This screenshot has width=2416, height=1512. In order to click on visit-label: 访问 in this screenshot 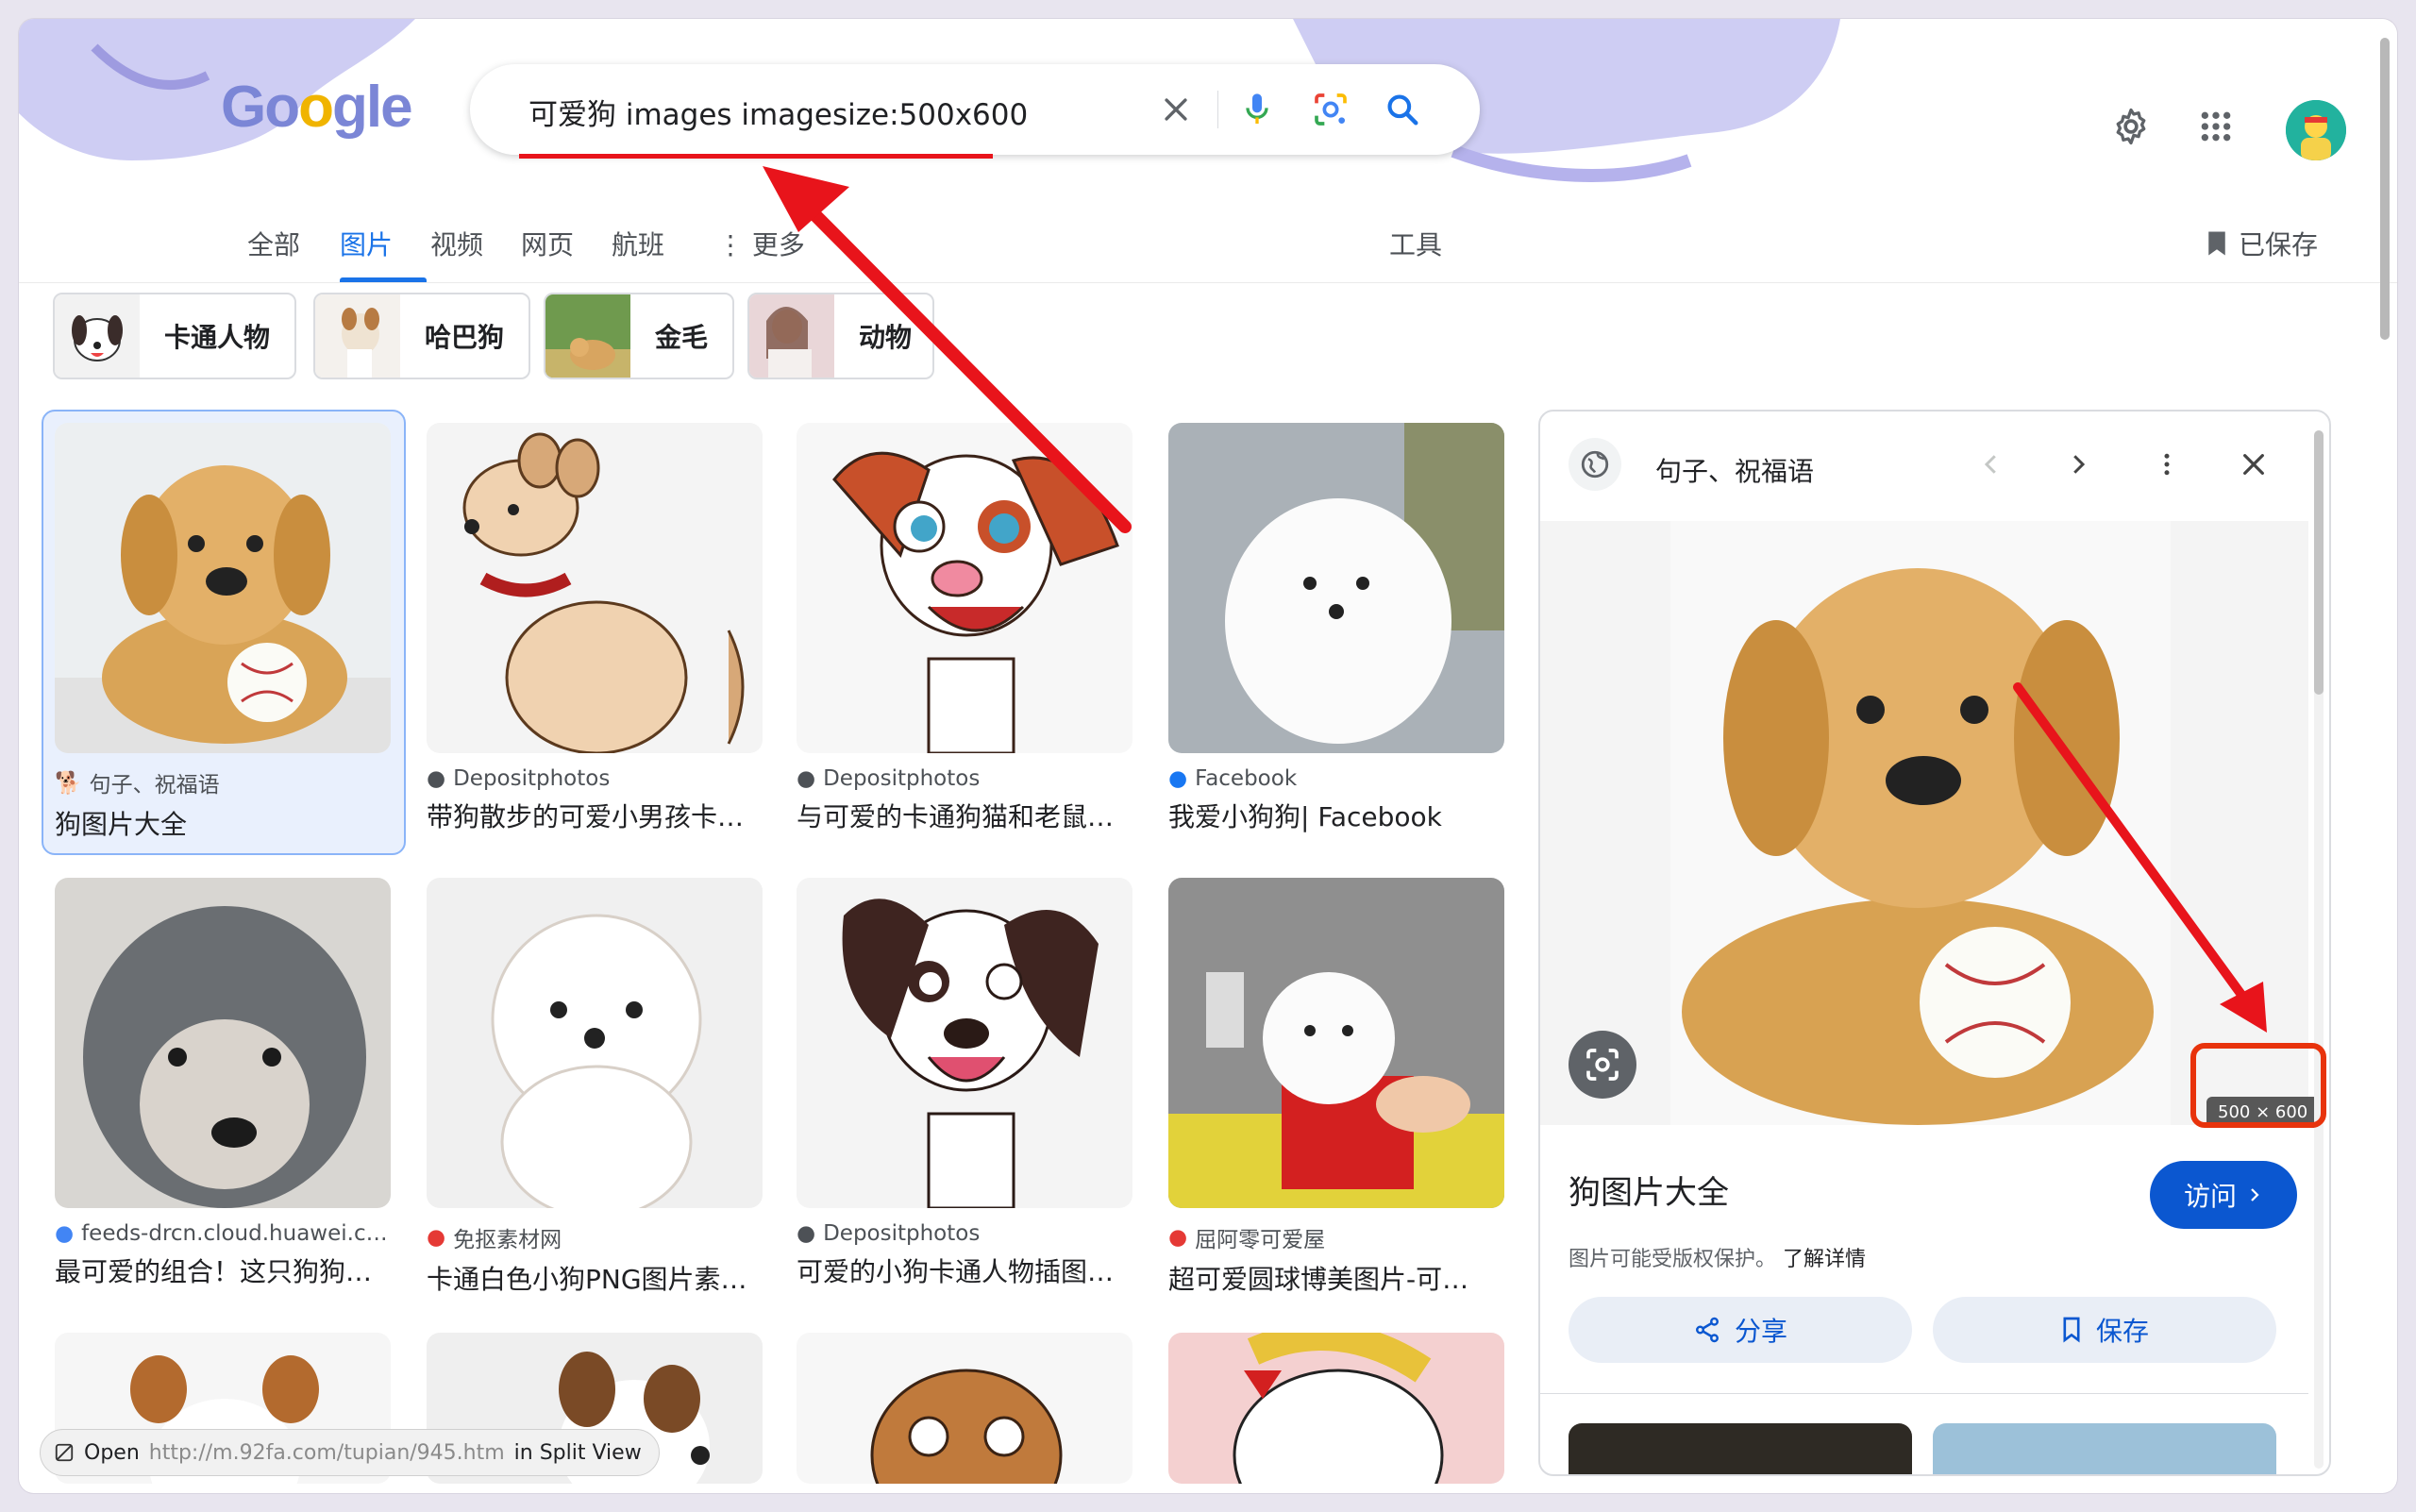, I will do `click(2210, 1196)`.